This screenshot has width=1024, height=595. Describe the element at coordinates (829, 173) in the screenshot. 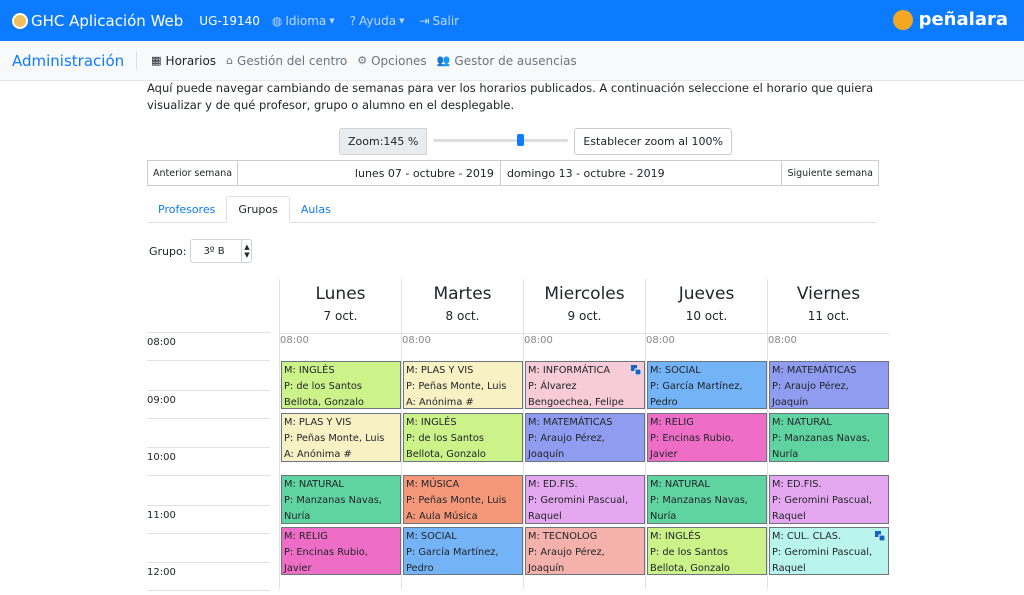

I see `next-week-button: Siguiente semana` at that location.